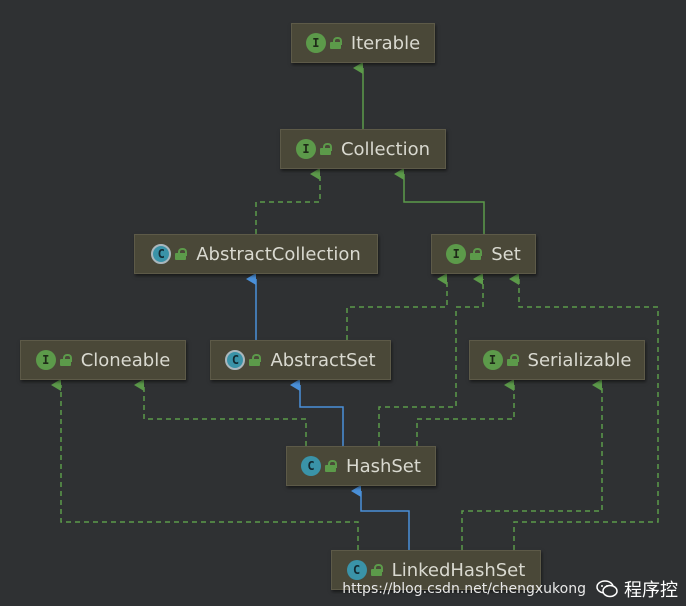  What do you see at coordinates (220, 412) in the screenshot?
I see `edge-hashset-cloneable` at bounding box center [220, 412].